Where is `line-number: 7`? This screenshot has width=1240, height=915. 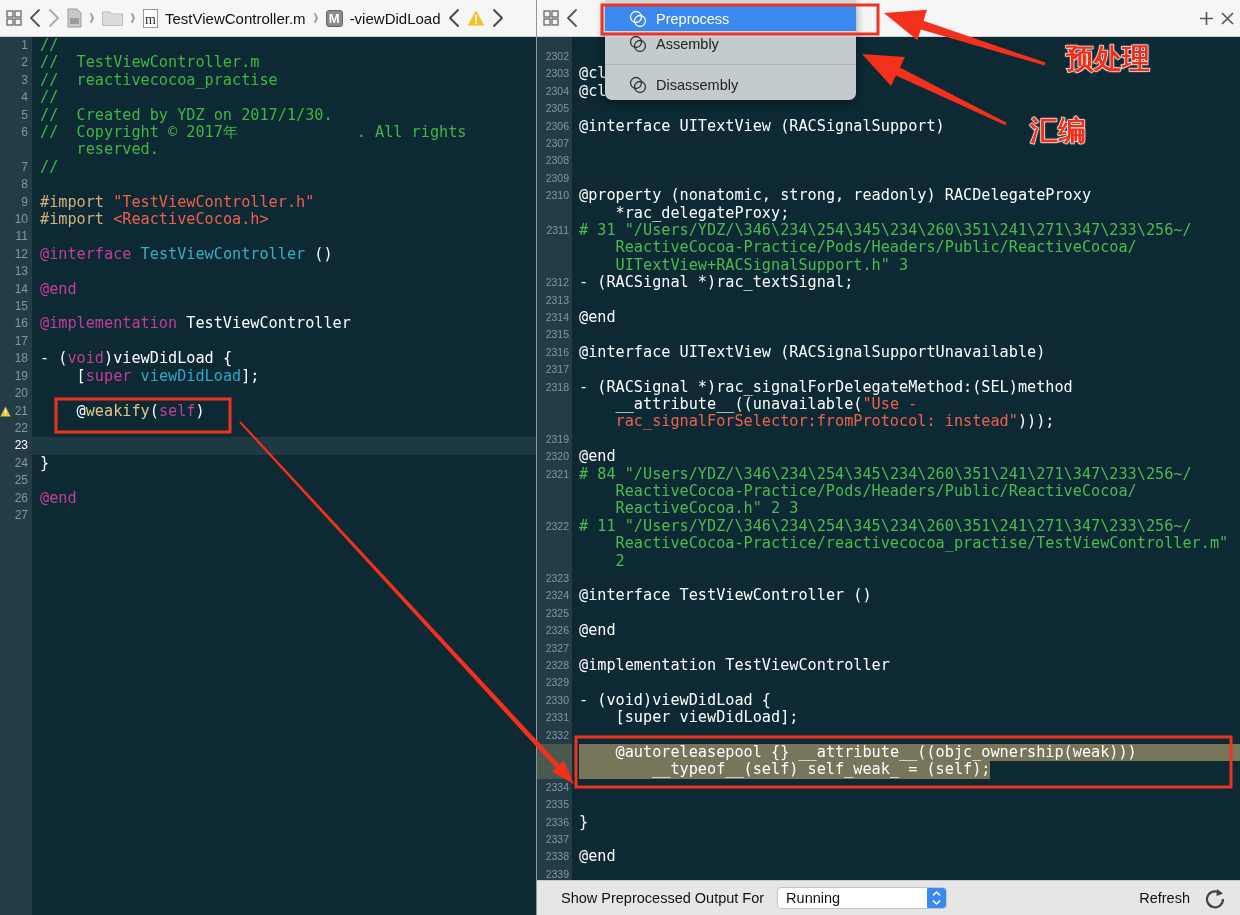
line-number: 7 is located at coordinates (24, 167).